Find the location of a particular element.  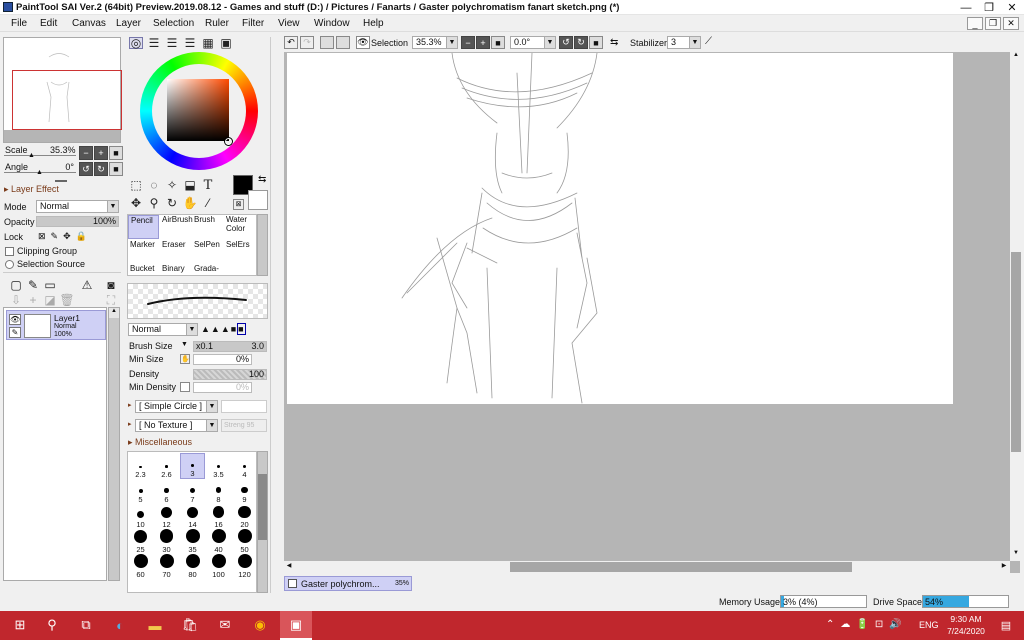

size-preset: 8 is located at coordinates (218, 491).